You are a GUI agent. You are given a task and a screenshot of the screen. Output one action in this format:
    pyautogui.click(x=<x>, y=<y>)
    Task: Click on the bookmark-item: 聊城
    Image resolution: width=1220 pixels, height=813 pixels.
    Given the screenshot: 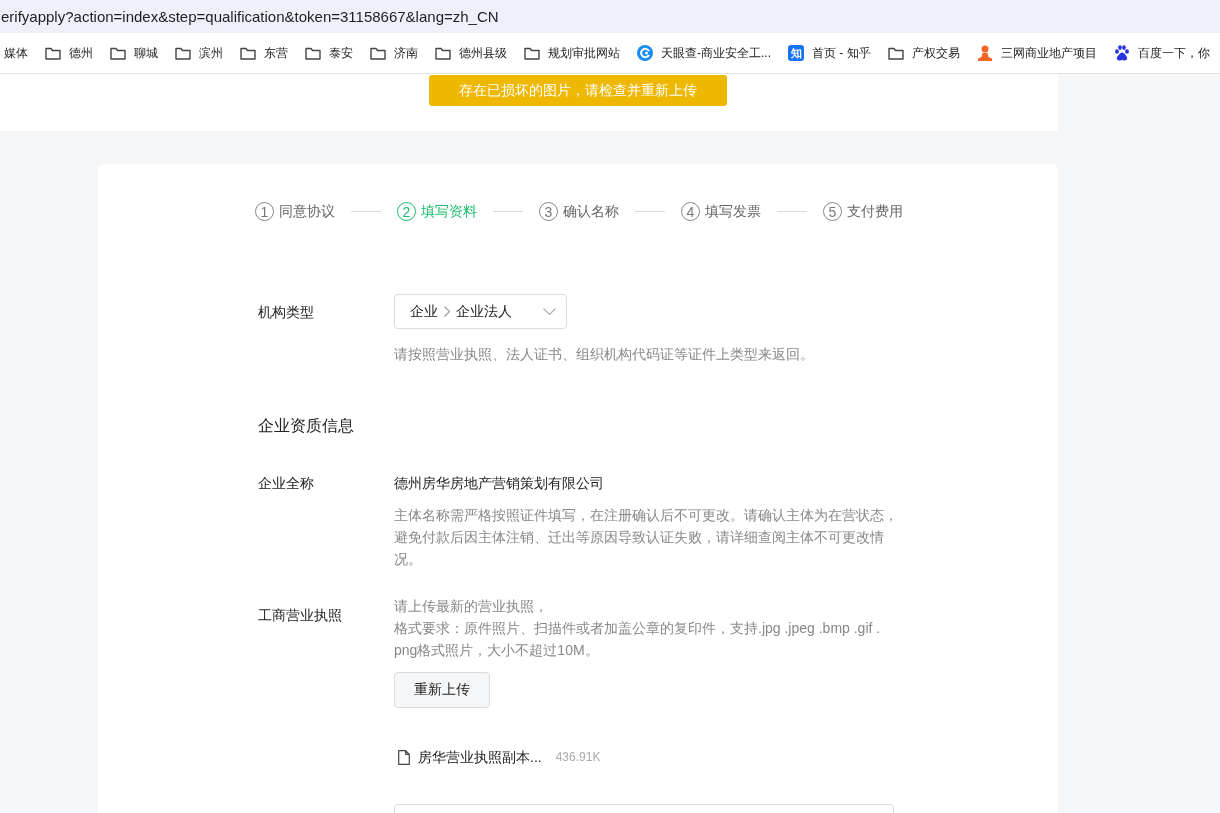 What is the action you would take?
    pyautogui.click(x=134, y=53)
    